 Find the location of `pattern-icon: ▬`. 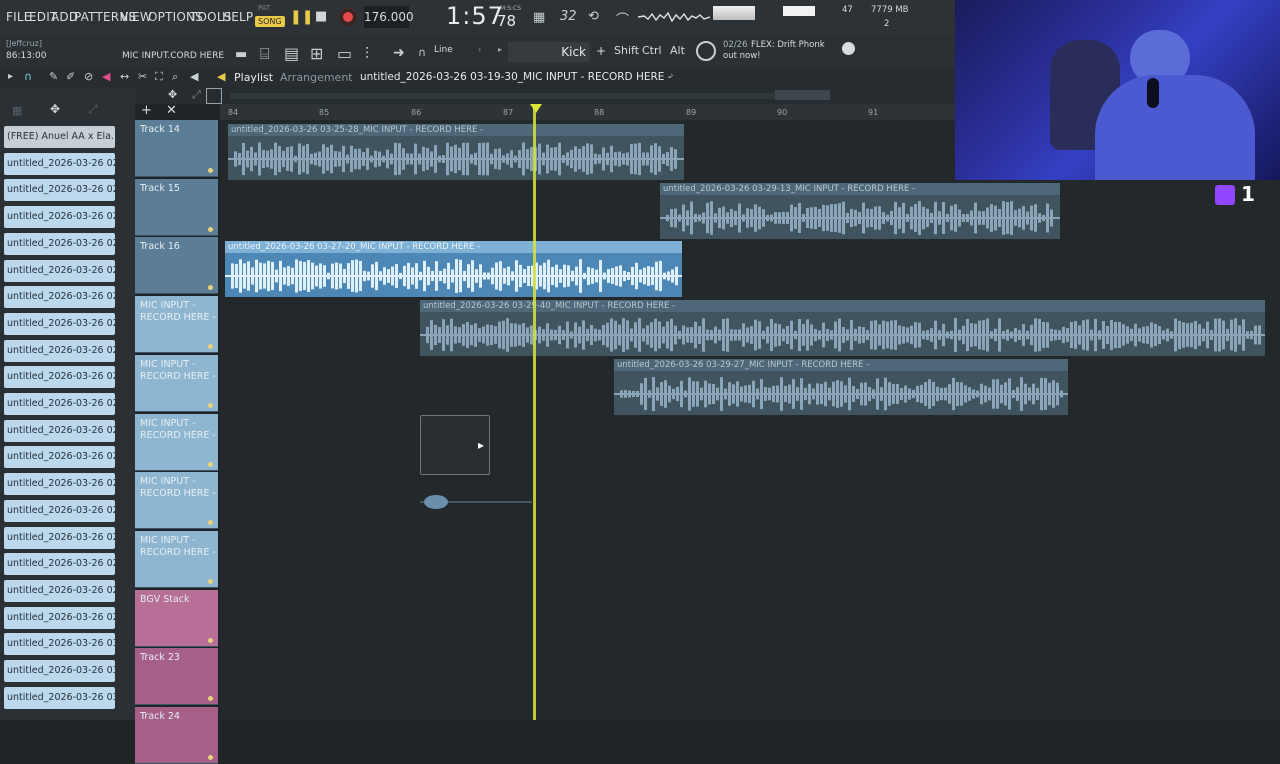

pattern-icon: ▬ is located at coordinates (241, 54).